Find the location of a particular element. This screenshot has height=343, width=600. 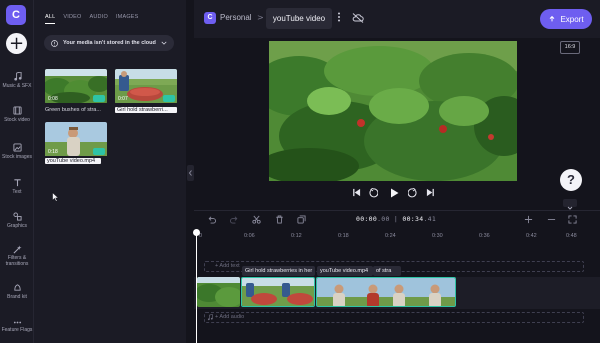

magic-wand-icon is located at coordinates (17, 249).